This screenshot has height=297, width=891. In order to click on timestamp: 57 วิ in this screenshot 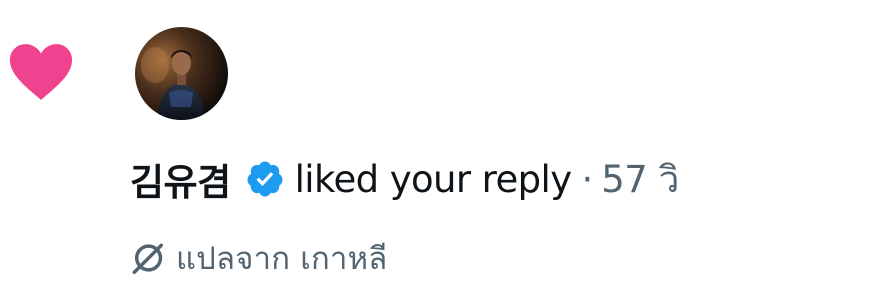, I will do `click(640, 179)`.